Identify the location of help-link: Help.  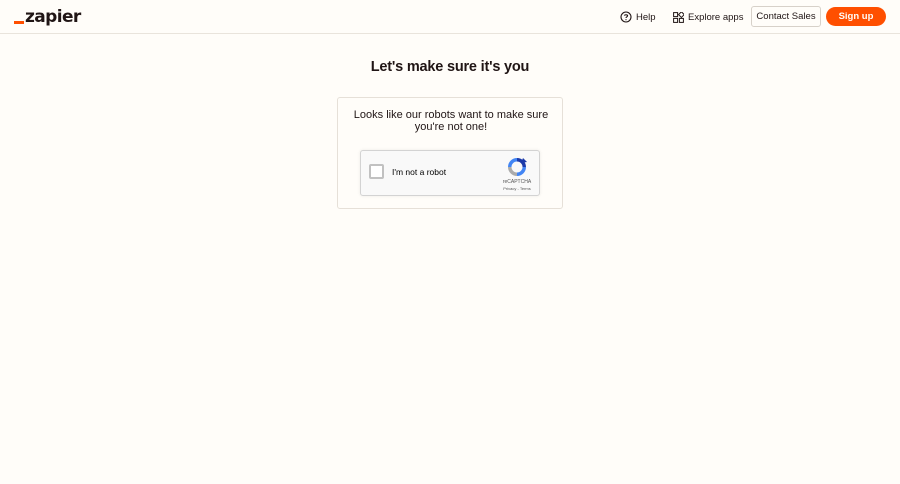
(638, 17).